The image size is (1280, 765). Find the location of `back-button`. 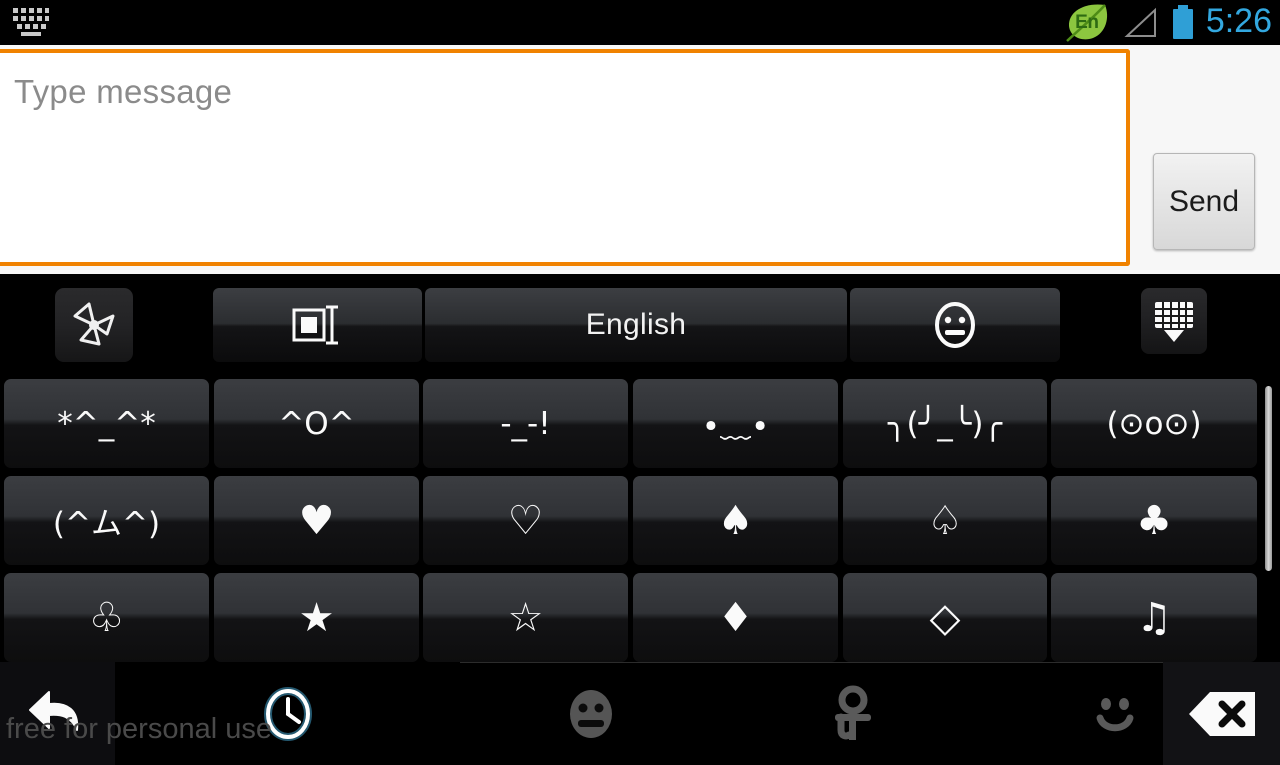

back-button is located at coordinates (57, 713).